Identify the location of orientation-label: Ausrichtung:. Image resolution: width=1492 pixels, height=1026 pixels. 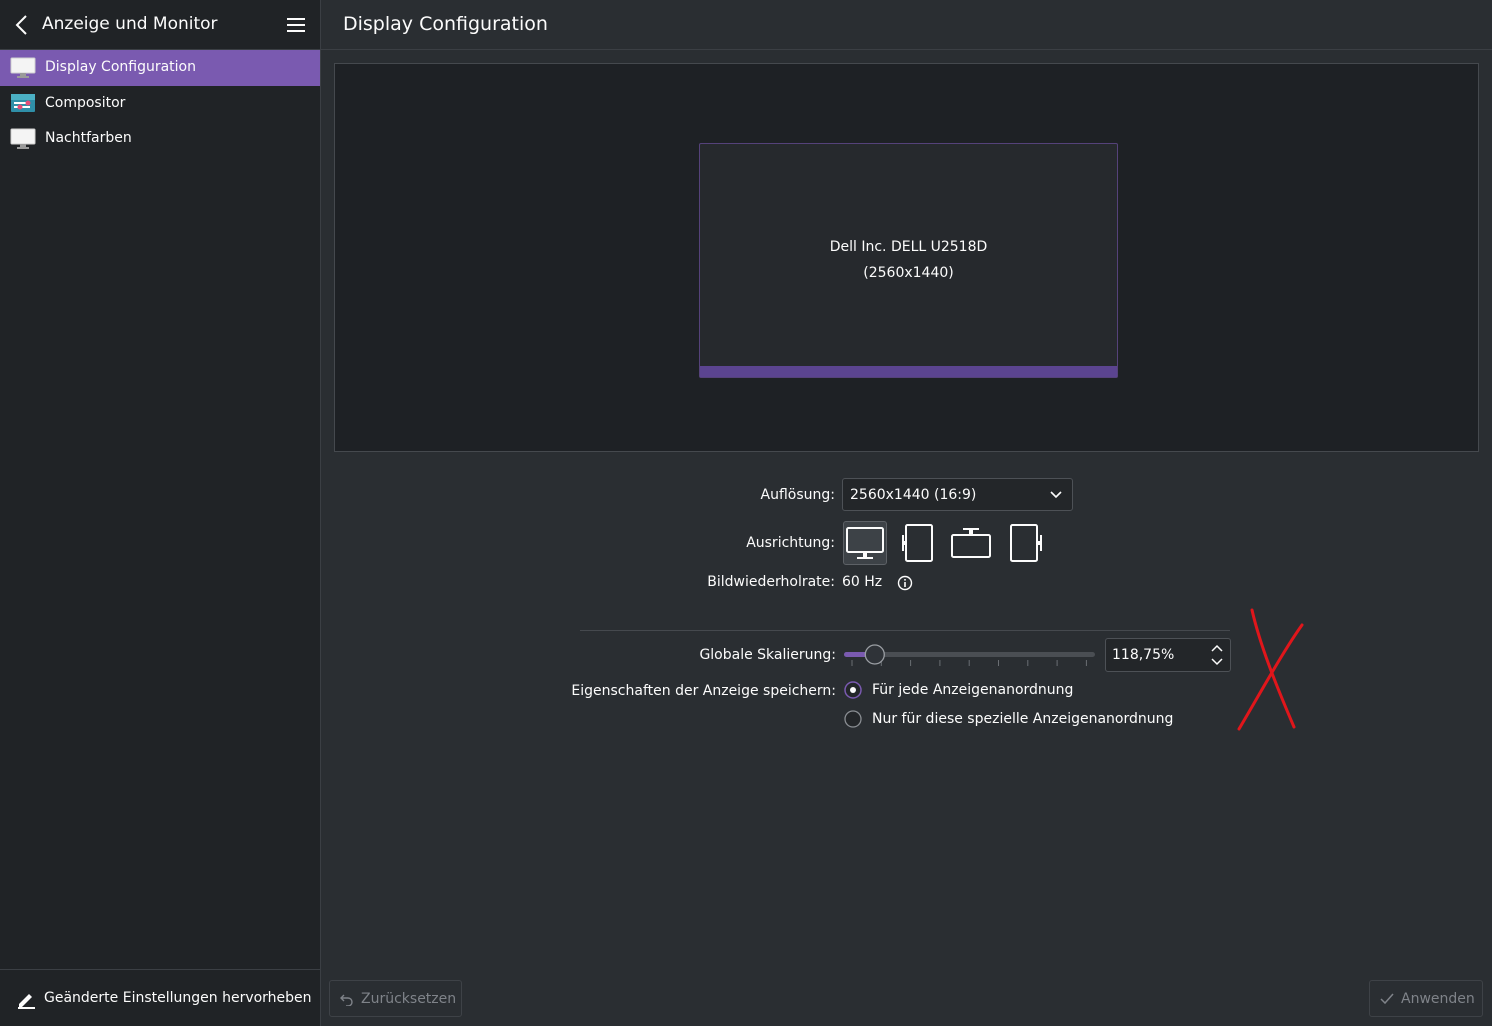
(790, 543).